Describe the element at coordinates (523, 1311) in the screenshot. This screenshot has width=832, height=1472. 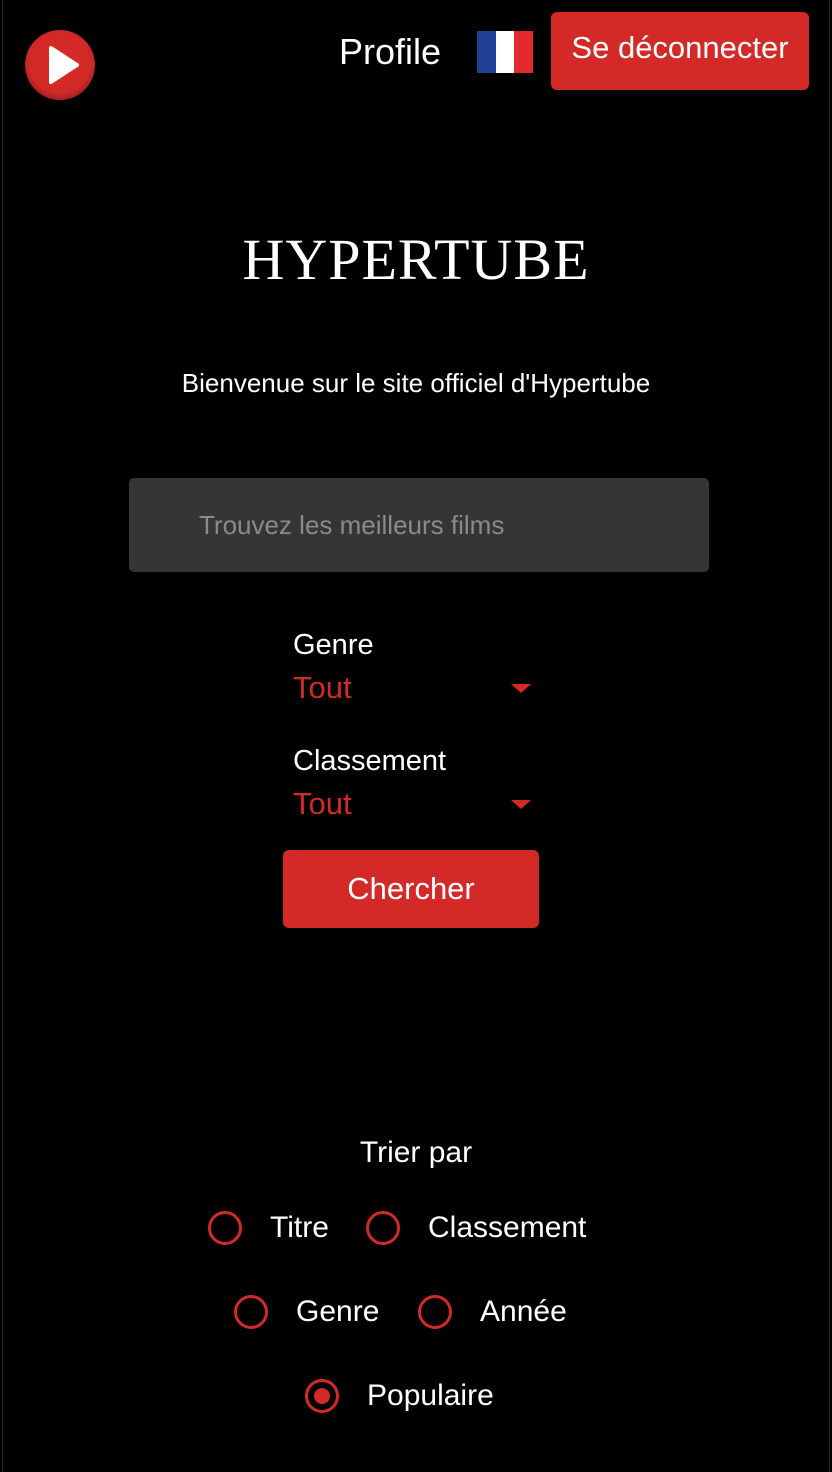
I see `sort-option-label: Année` at that location.